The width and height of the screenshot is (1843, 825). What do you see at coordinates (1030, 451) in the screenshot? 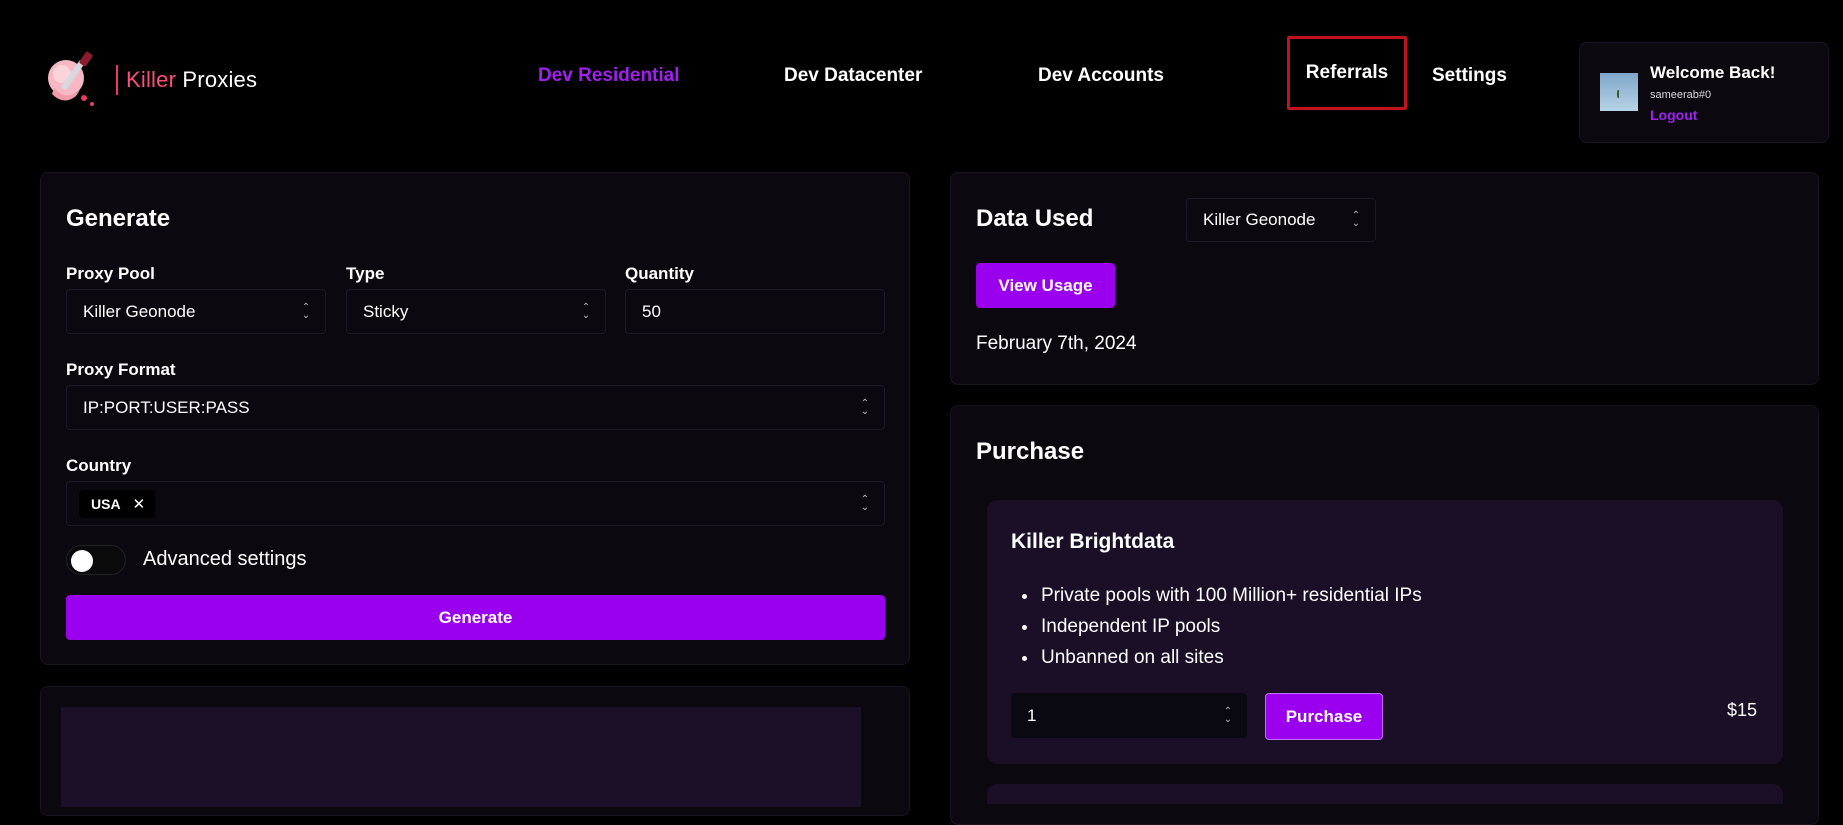
I see `purchase-title: Purchase` at bounding box center [1030, 451].